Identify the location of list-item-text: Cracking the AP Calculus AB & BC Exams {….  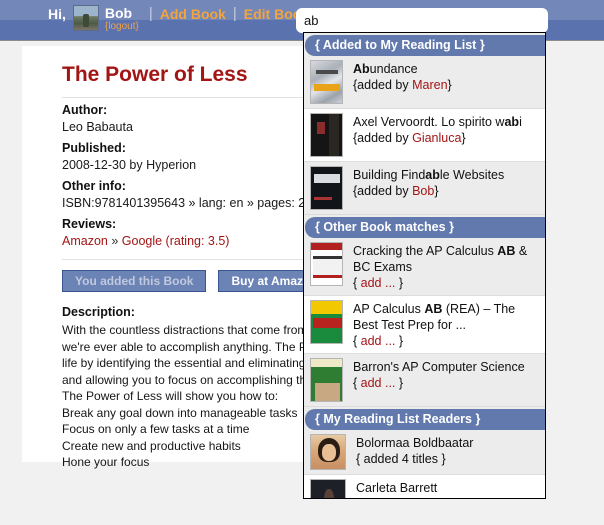
(447, 266).